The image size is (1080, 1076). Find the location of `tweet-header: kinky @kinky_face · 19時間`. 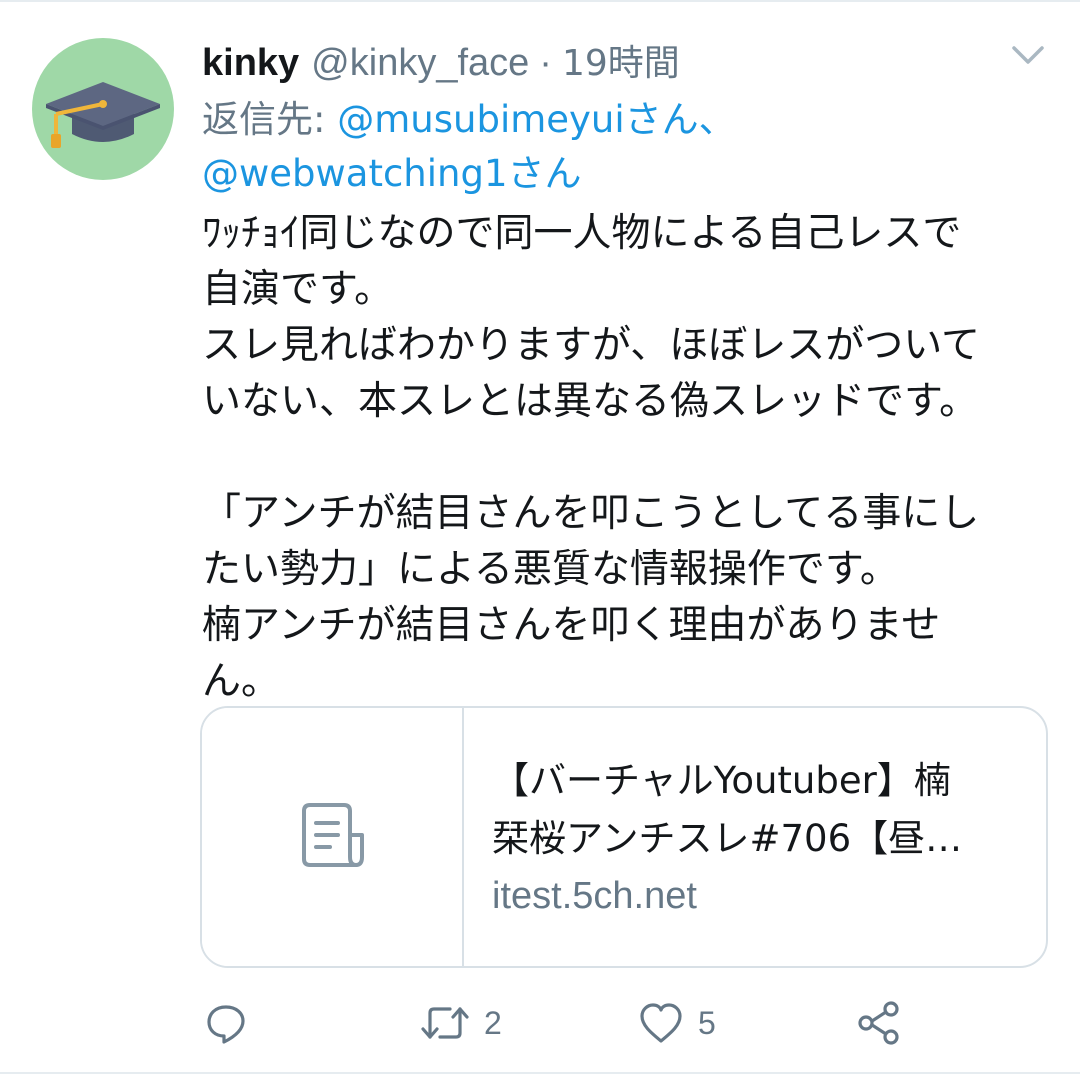

tweet-header: kinky @kinky_face · 19時間 is located at coordinates (441, 62).